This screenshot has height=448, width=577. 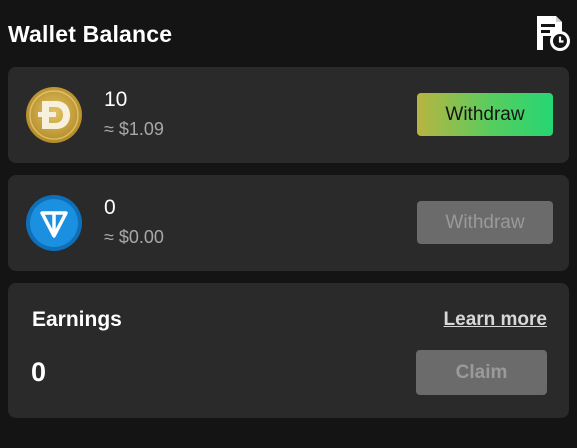 I want to click on fiat-value: ≈ $0.00, so click(x=134, y=237).